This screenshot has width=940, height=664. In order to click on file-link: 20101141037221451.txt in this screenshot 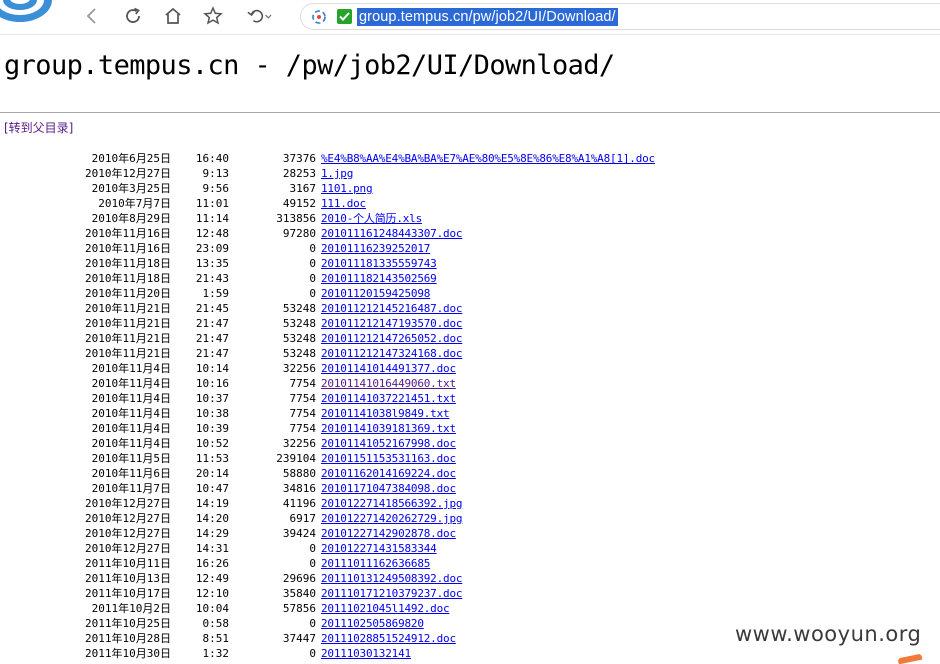, I will do `click(388, 398)`.